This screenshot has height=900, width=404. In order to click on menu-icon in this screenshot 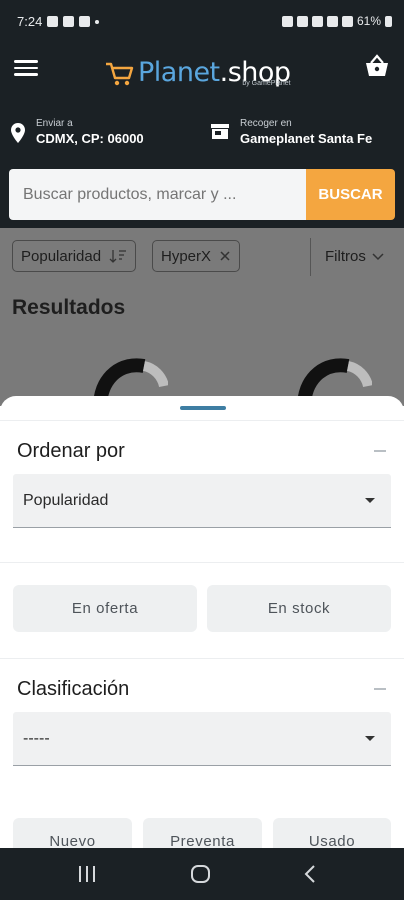, I will do `click(26, 67)`.